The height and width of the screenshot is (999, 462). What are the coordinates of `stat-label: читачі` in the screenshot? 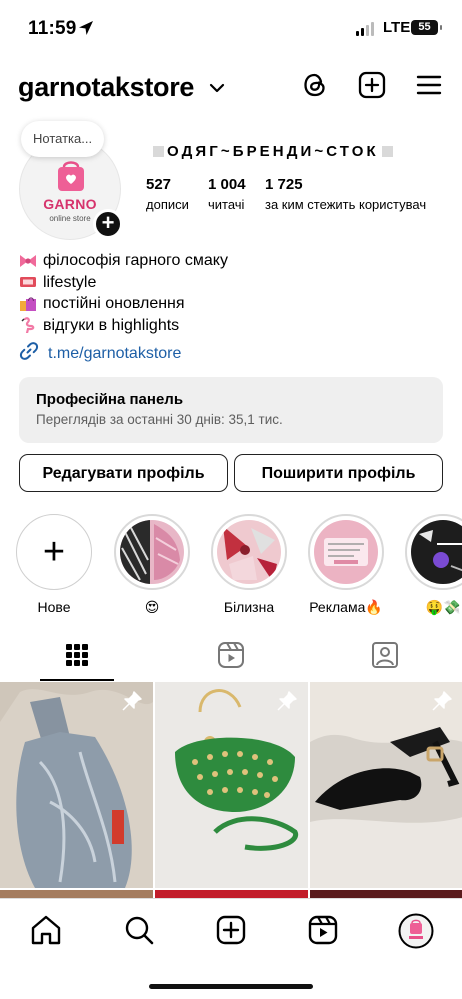 It's located at (226, 204).